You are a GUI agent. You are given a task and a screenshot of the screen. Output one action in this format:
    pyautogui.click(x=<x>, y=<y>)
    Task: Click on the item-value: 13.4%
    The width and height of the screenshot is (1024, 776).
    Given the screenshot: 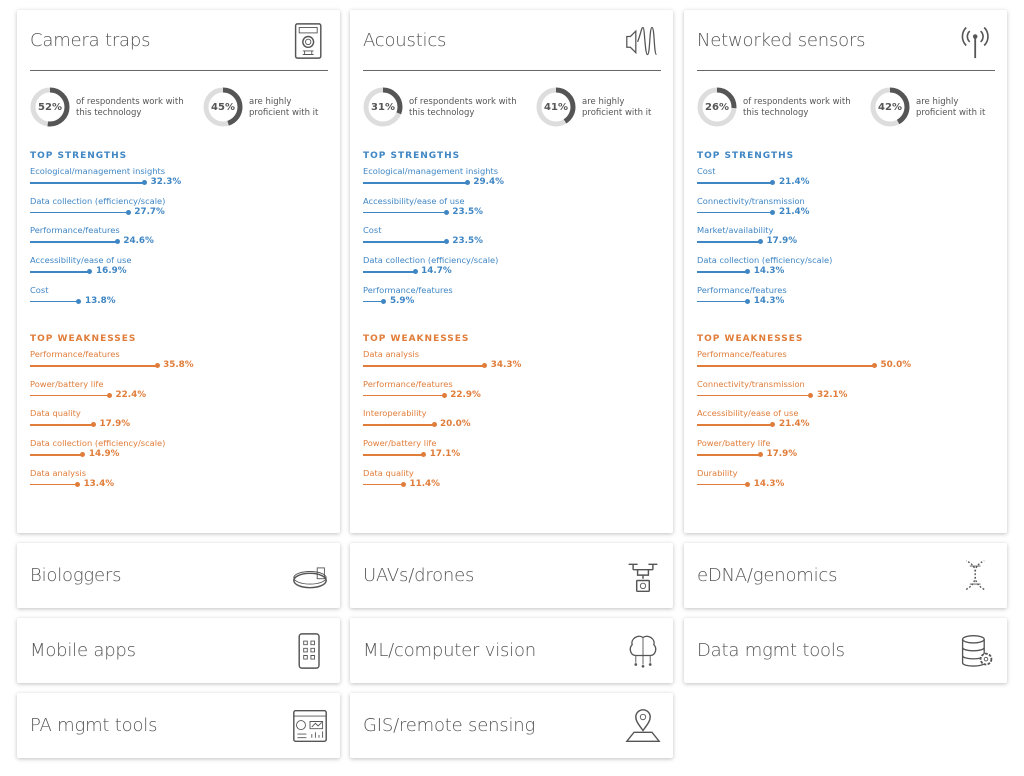 What is the action you would take?
    pyautogui.click(x=99, y=483)
    